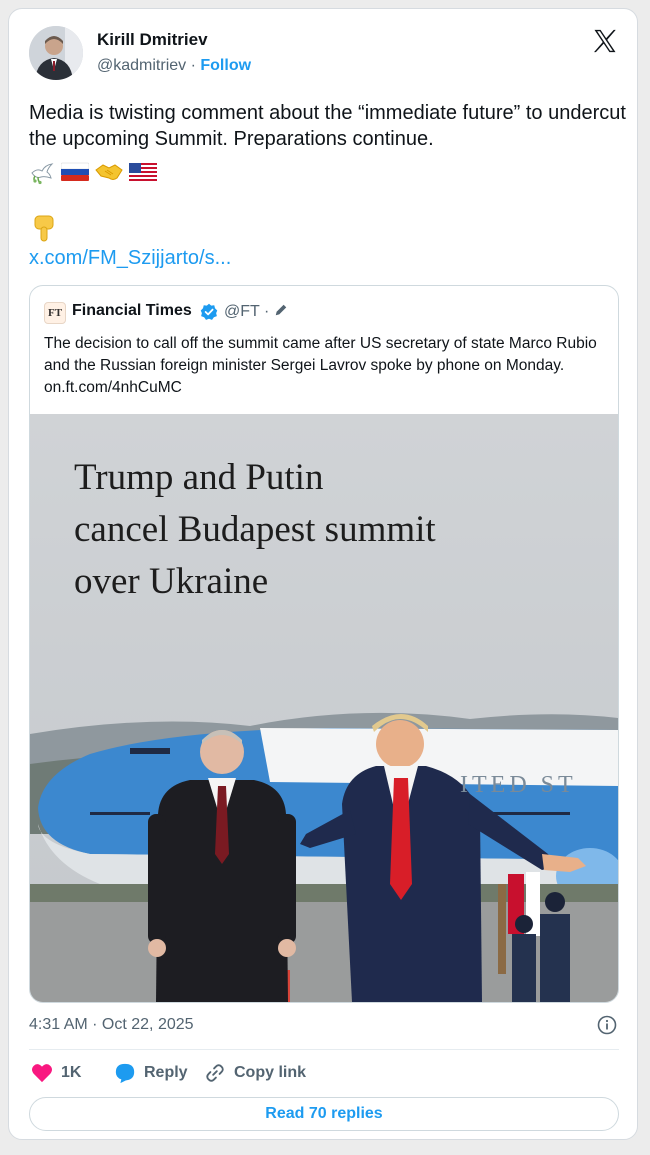  What do you see at coordinates (109, 172) in the screenshot?
I see `handshake-icon` at bounding box center [109, 172].